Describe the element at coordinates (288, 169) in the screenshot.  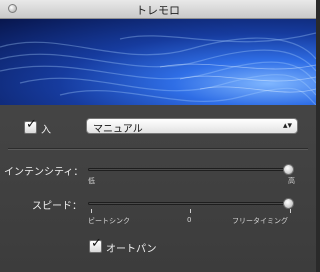
I see `intensity-slider-knob` at that location.